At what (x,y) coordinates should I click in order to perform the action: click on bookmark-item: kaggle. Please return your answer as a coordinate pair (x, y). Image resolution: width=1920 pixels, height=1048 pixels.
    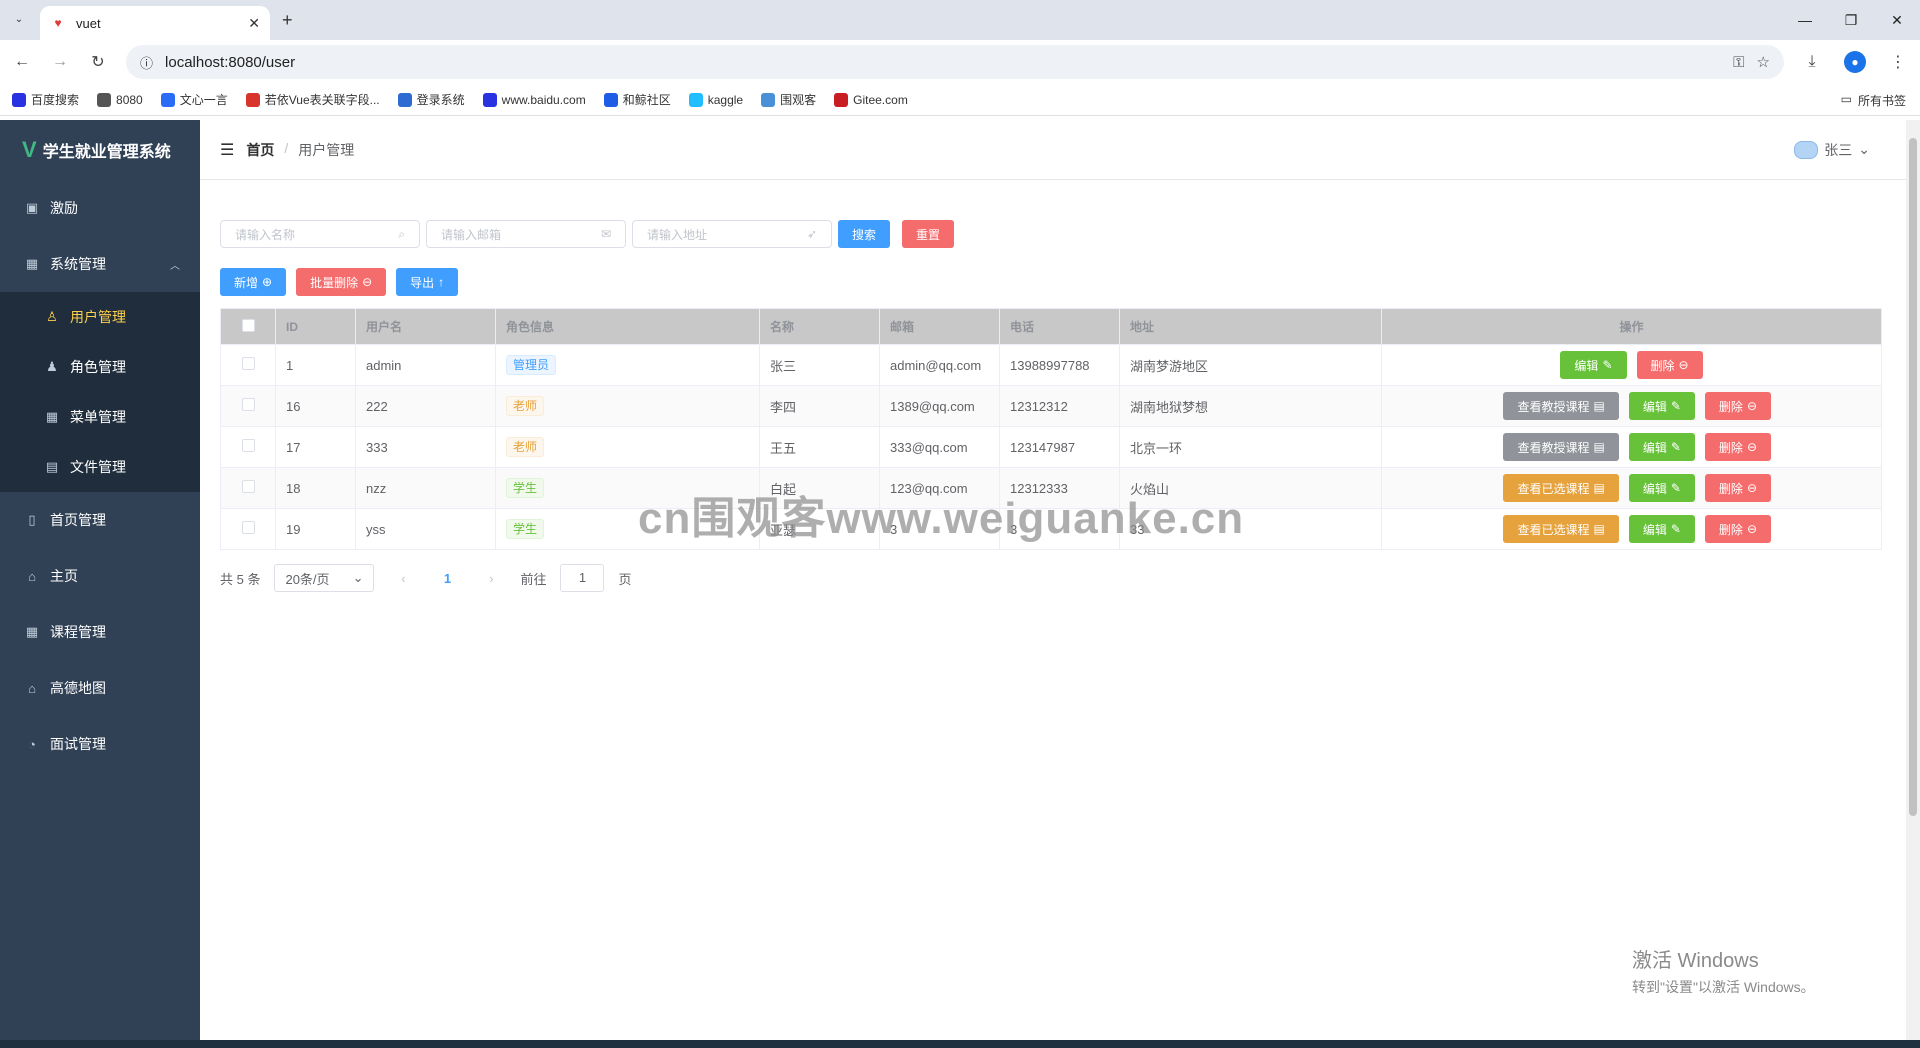
    Looking at the image, I should click on (715, 99).